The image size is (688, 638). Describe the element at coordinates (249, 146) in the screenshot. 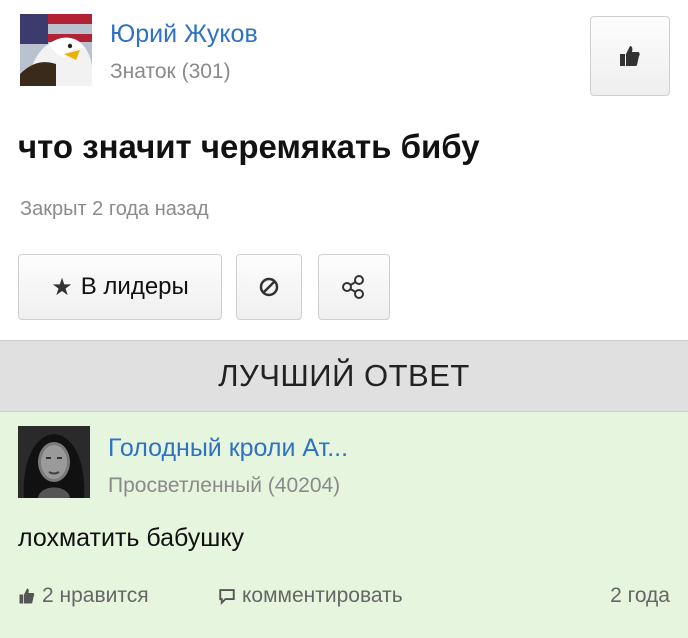

I see `question-title: что значит черемякать бибу` at that location.